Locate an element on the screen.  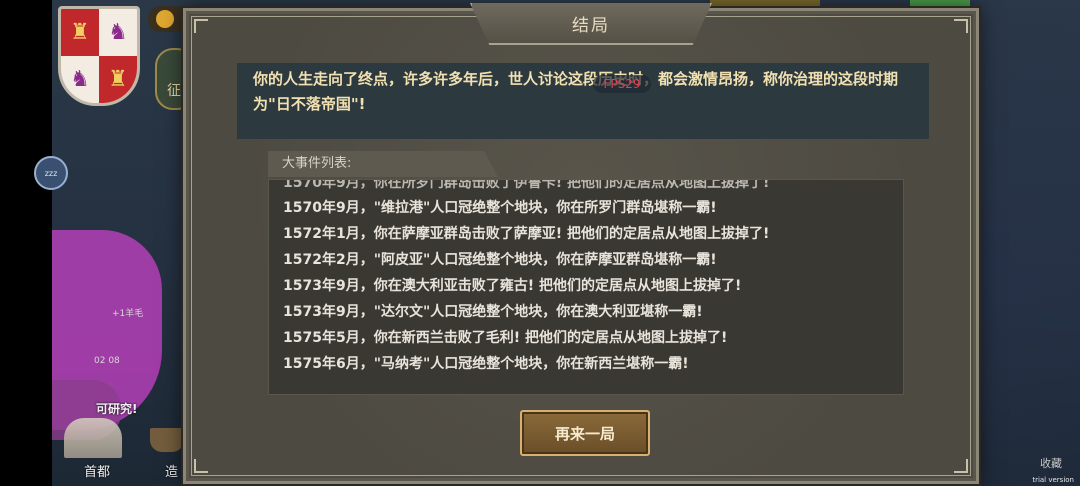
capital-button-label: 首都 is located at coordinates (97, 470).